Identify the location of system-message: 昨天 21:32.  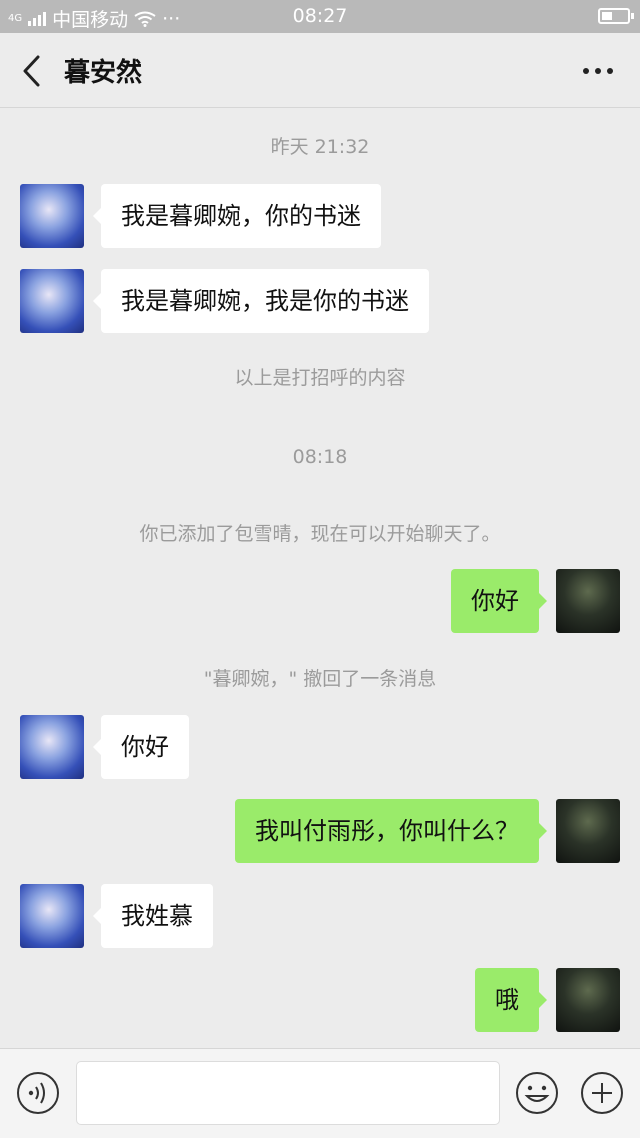
(320, 147).